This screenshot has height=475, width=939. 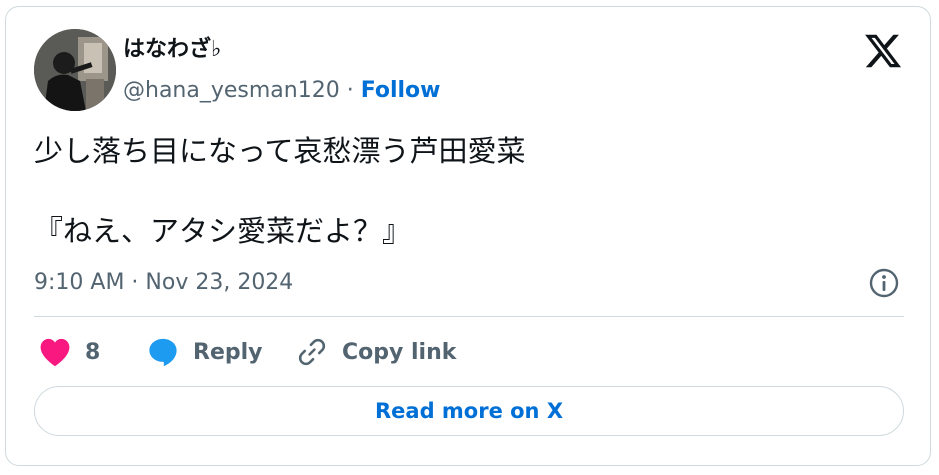 I want to click on like-count: 8, so click(x=93, y=352).